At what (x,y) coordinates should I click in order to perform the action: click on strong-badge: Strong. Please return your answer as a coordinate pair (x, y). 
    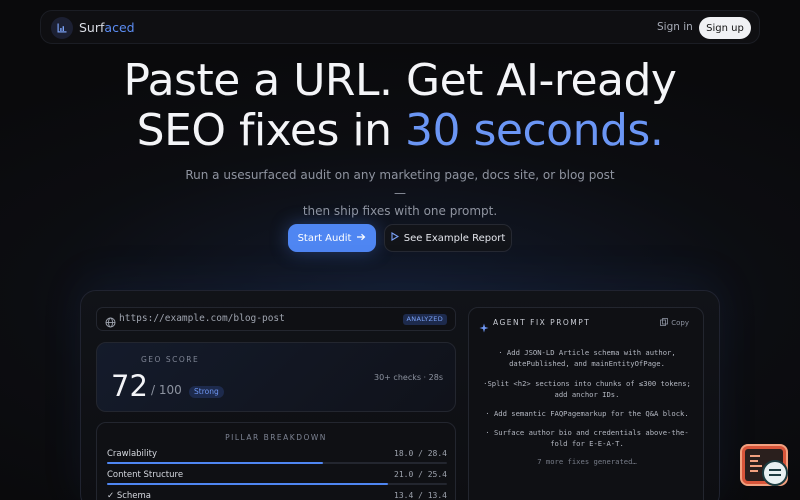
    Looking at the image, I should click on (206, 392).